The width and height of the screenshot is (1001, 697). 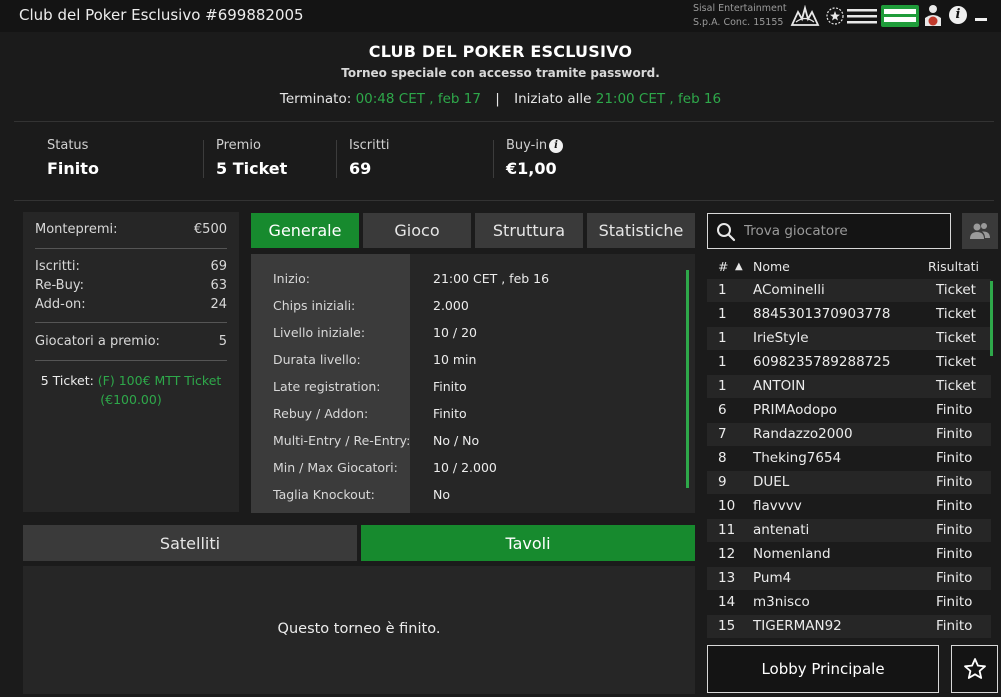 What do you see at coordinates (849, 434) in the screenshot?
I see `player-row: 7 Randazzo2000 Finito` at bounding box center [849, 434].